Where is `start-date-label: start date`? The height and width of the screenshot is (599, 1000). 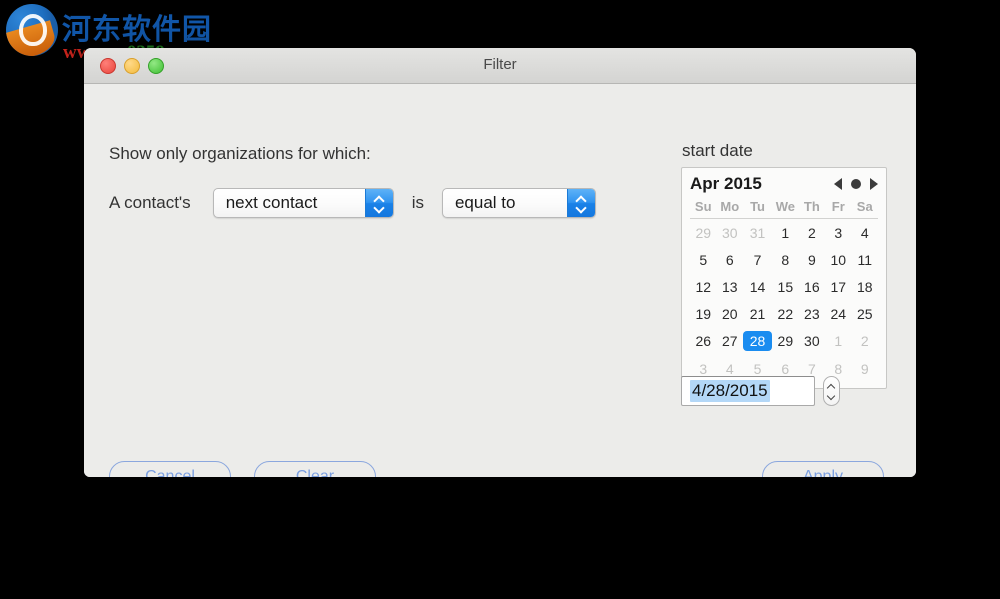 start-date-label: start date is located at coordinates (717, 150).